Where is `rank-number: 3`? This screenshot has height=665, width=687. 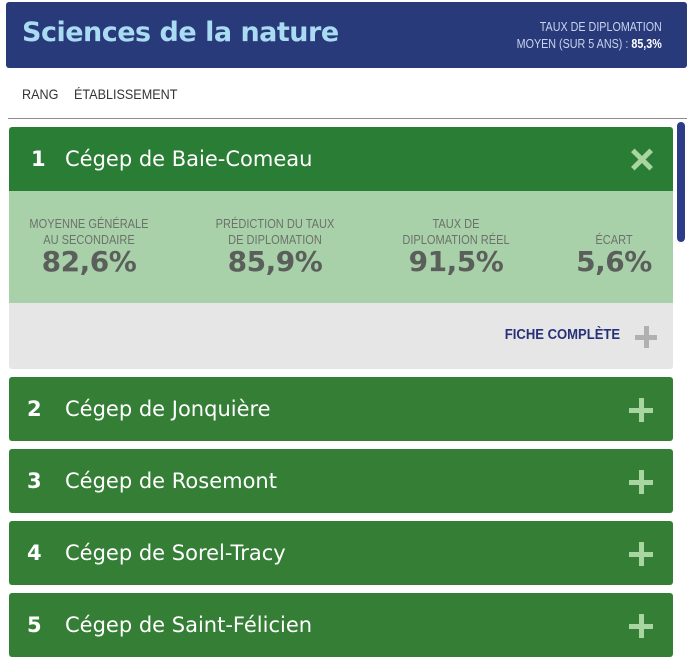 rank-number: 3 is located at coordinates (34, 481).